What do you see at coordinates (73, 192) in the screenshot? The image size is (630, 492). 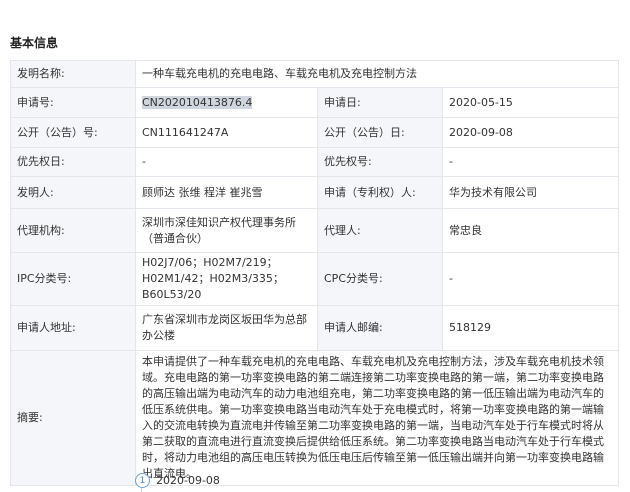 I see `inventor-label: 发明人:` at bounding box center [73, 192].